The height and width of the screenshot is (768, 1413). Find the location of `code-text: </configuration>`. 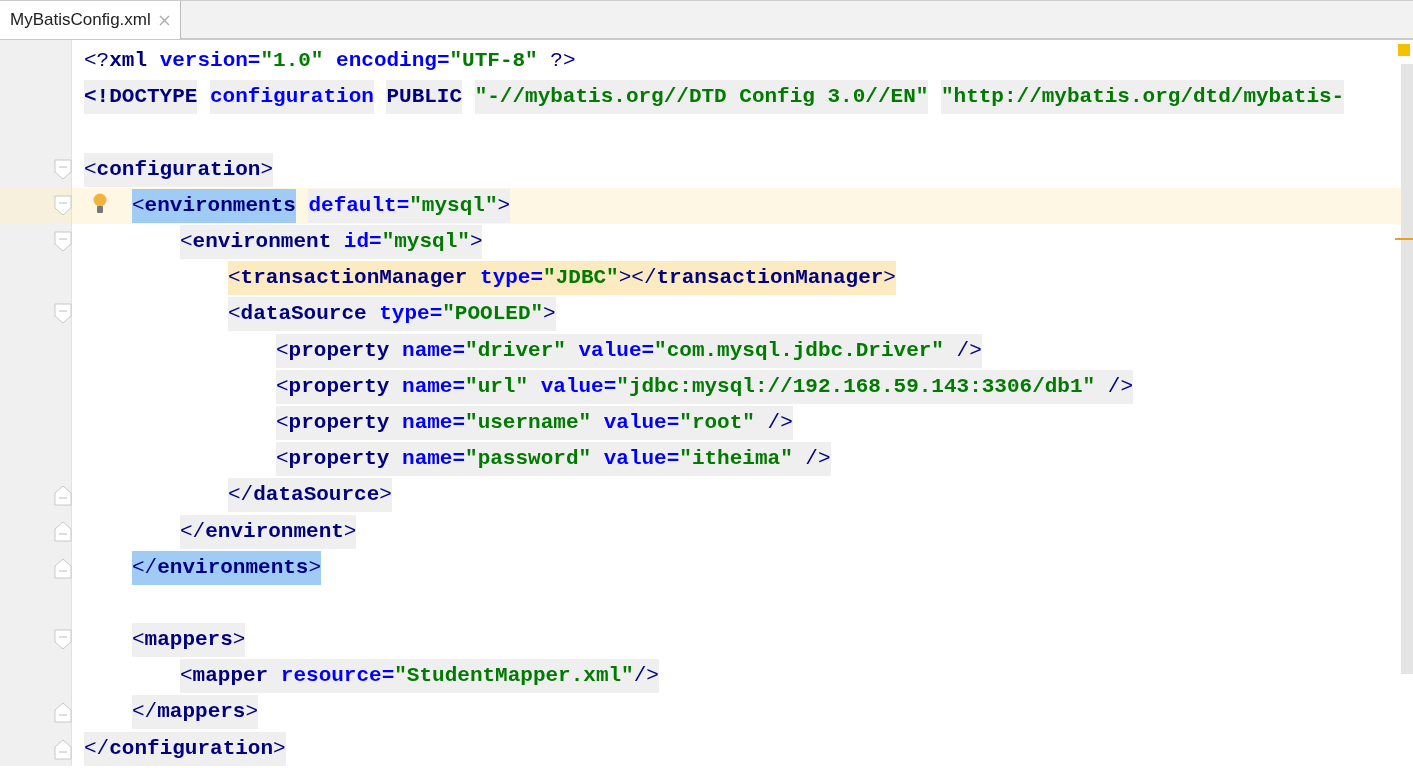

code-text: </configuration> is located at coordinates (185, 748).